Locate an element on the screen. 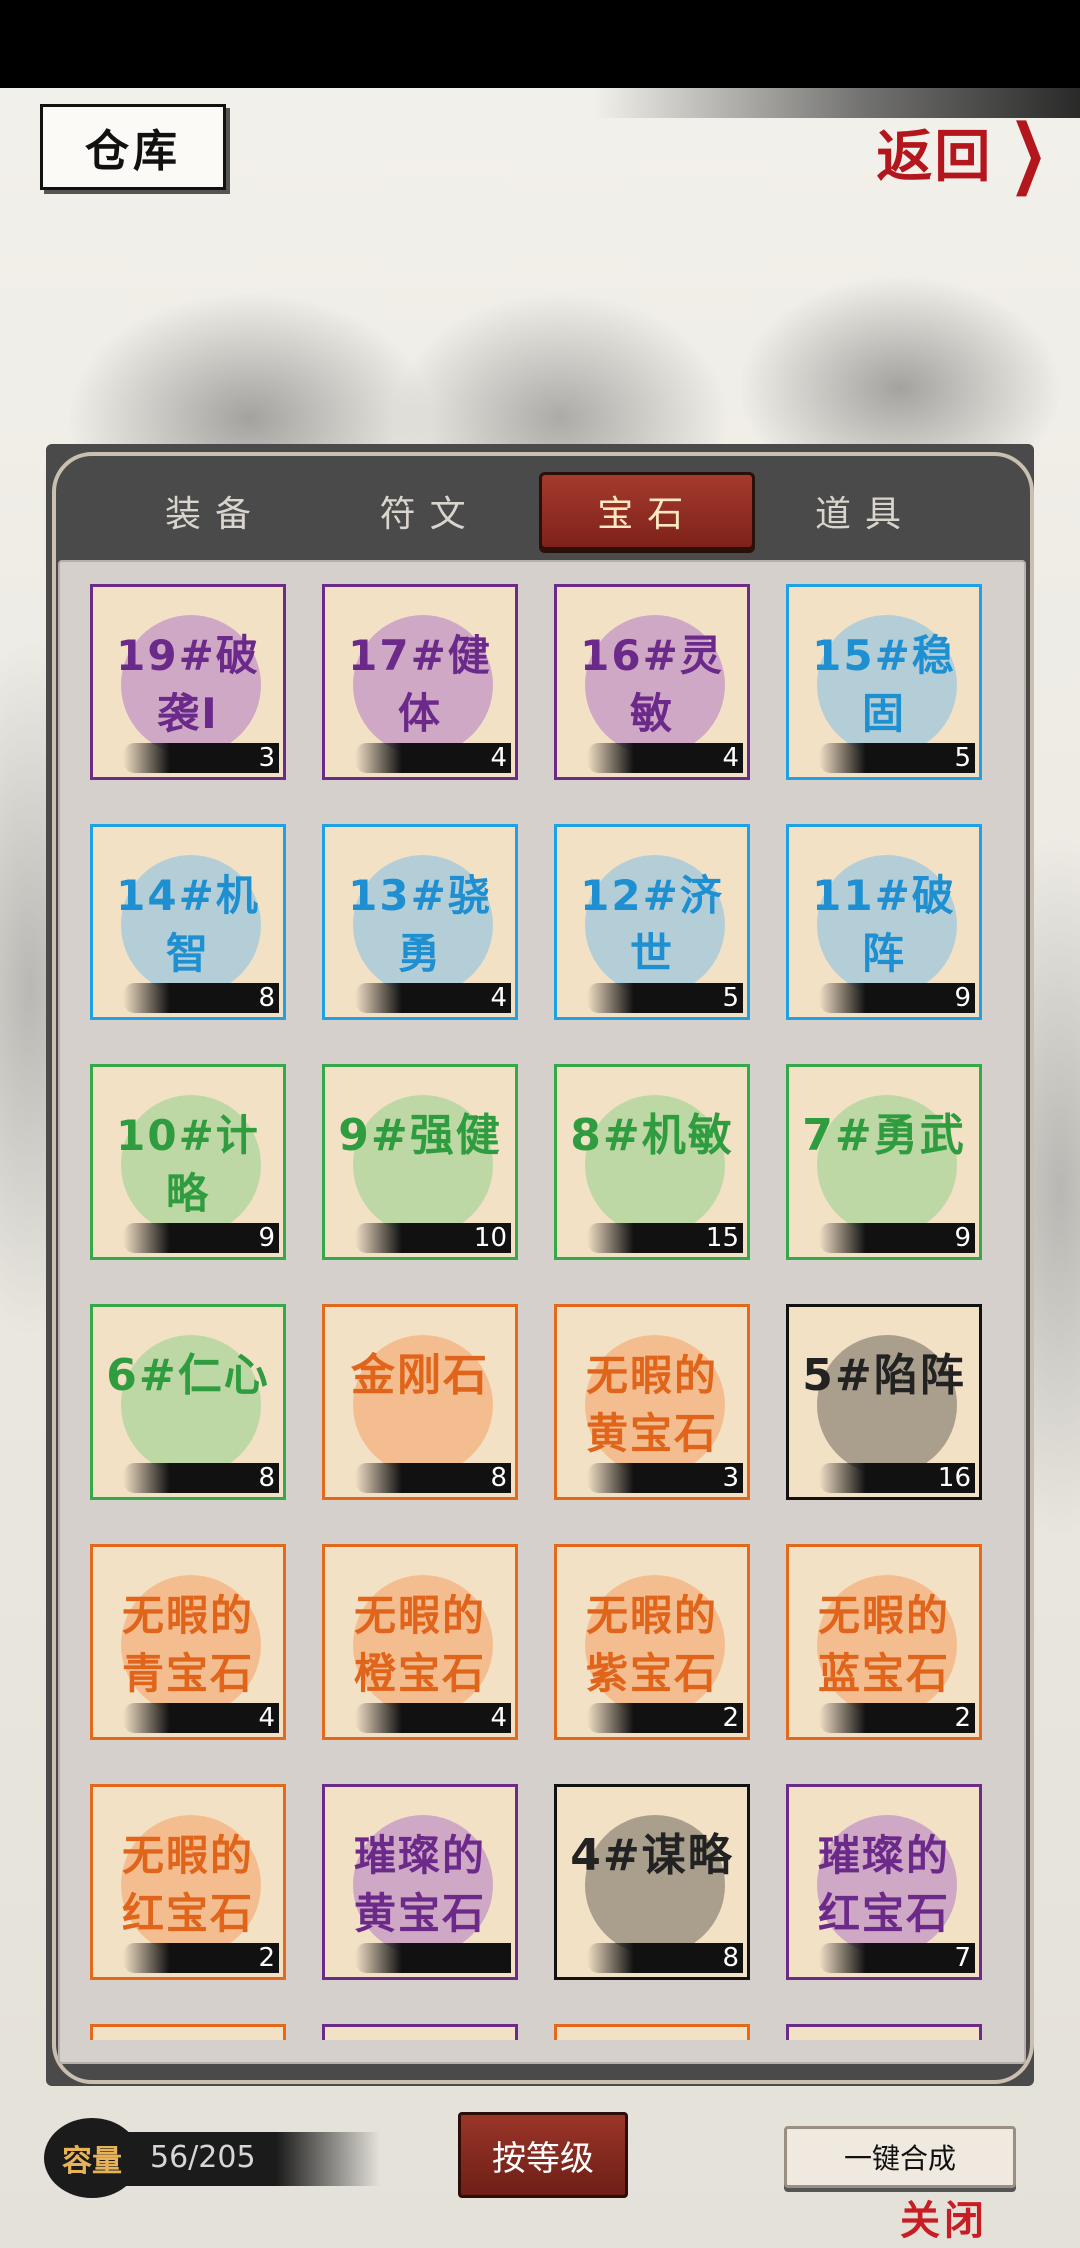  gem-slot: 17#健体 4 is located at coordinates (420, 682).